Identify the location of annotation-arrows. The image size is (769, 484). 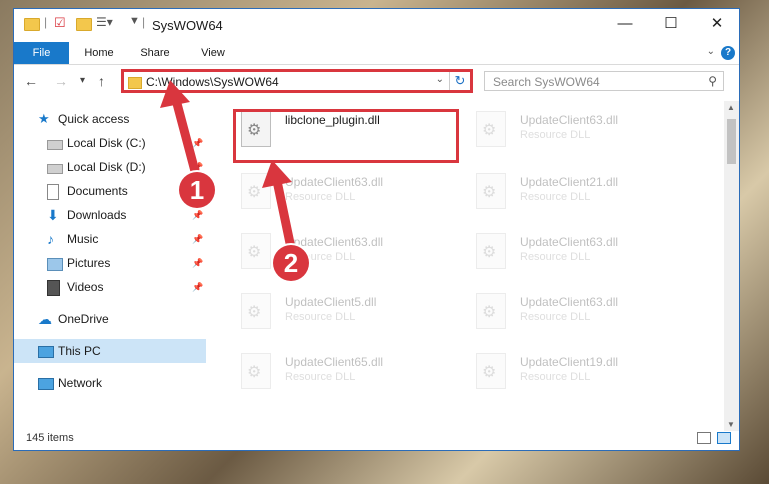
(228, 166).